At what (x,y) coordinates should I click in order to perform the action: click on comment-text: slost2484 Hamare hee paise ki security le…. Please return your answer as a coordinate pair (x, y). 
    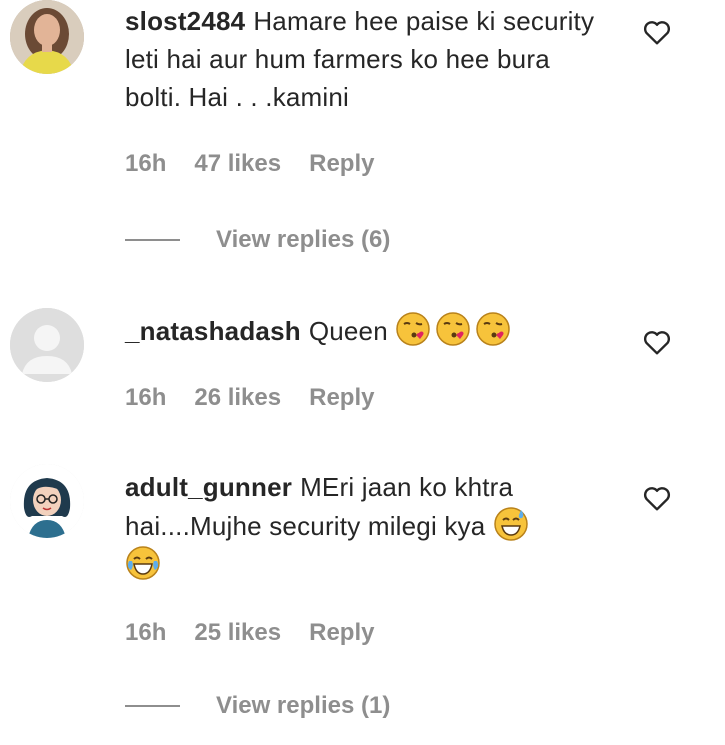
    Looking at the image, I should click on (365, 59).